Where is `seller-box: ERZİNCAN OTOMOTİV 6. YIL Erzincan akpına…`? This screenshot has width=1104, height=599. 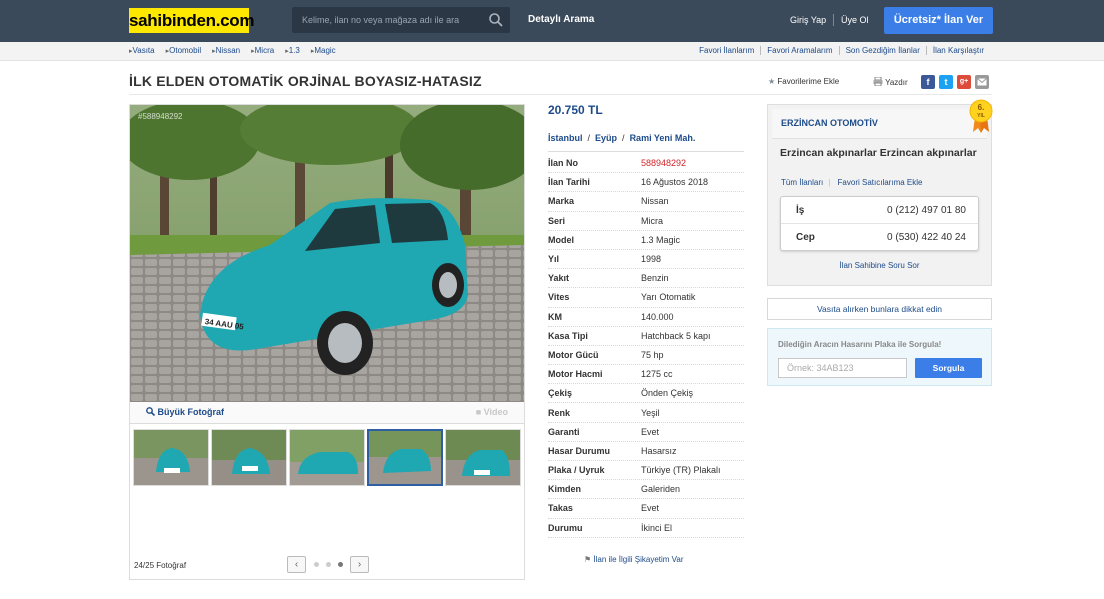 seller-box: ERZİNCAN OTOMOTİV 6. YIL Erzincan akpına… is located at coordinates (880, 192).